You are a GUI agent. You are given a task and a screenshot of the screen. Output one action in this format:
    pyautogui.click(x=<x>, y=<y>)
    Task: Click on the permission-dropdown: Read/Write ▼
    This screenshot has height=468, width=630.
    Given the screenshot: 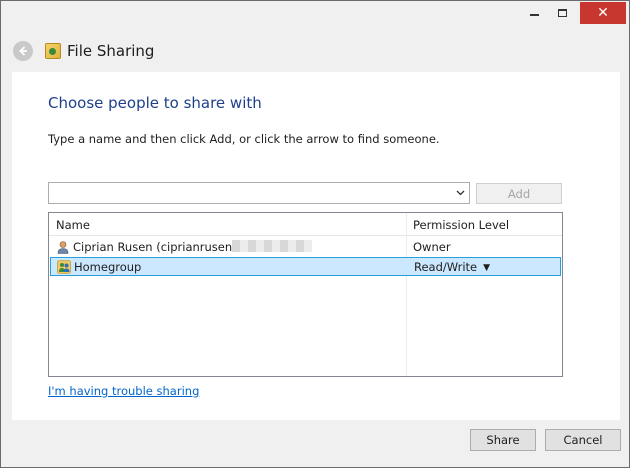 What is the action you would take?
    pyautogui.click(x=452, y=267)
    